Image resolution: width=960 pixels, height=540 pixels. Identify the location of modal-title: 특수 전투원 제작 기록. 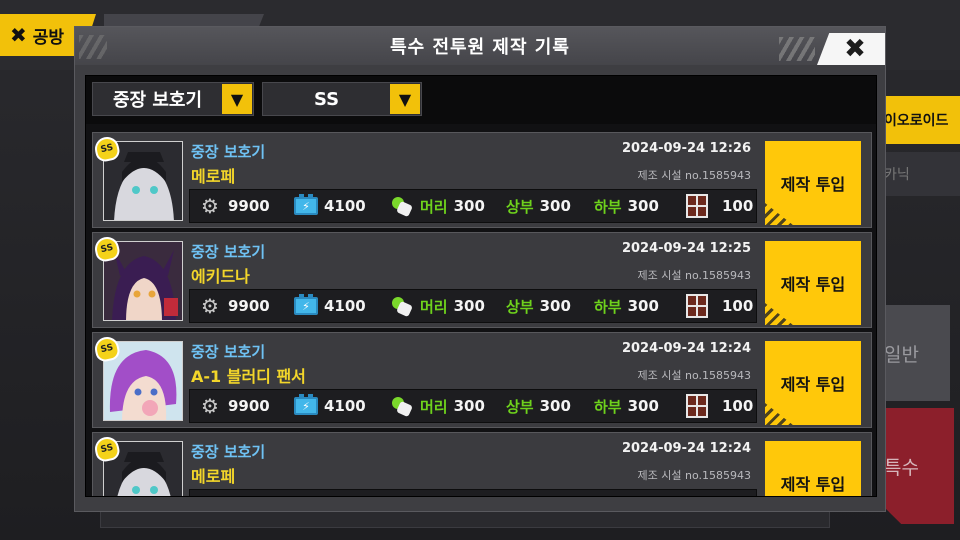
(480, 47).